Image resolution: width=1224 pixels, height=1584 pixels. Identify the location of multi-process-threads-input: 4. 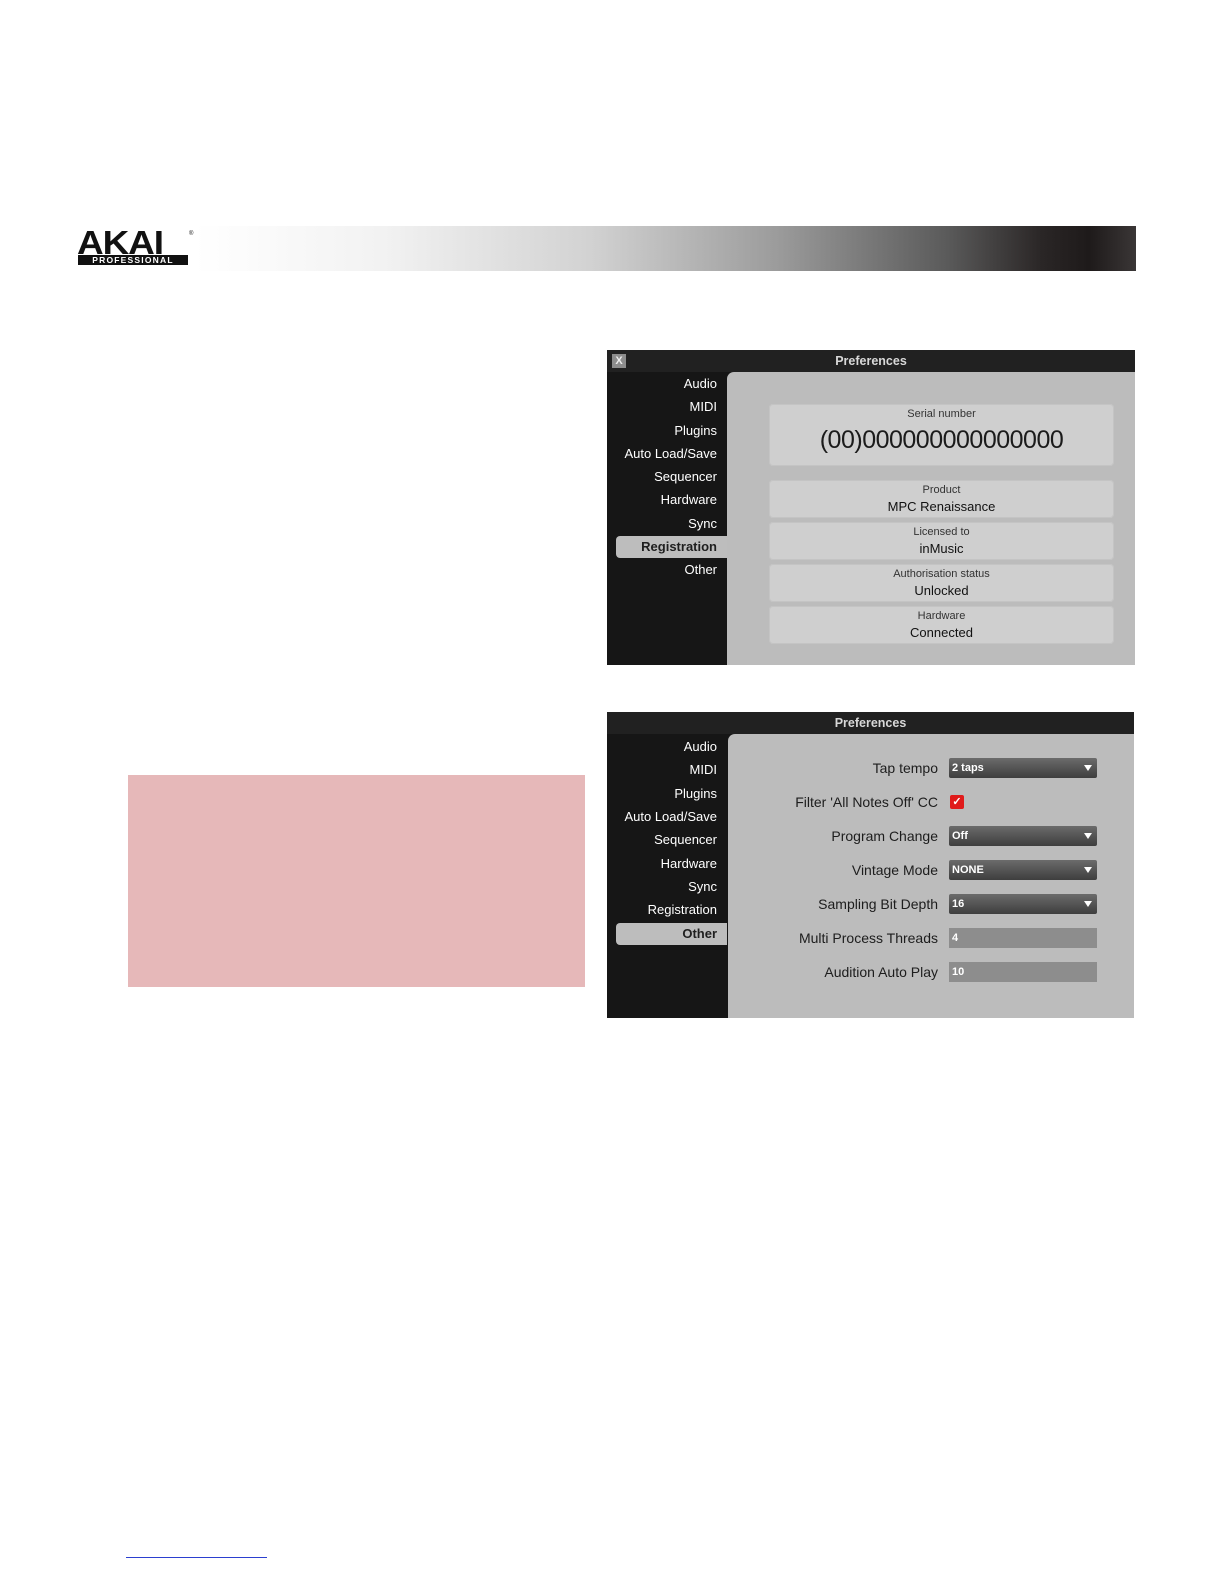
(1023, 938).